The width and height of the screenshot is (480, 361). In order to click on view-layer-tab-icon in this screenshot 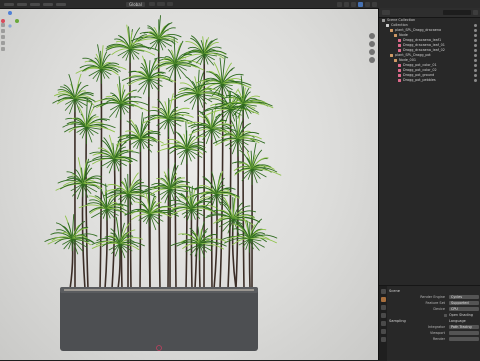, I will do `click(383, 315)`.